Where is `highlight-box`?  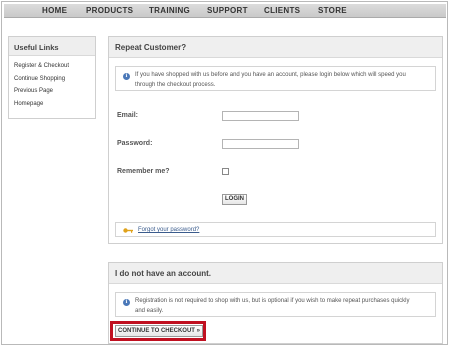 highlight-box is located at coordinates (158, 331).